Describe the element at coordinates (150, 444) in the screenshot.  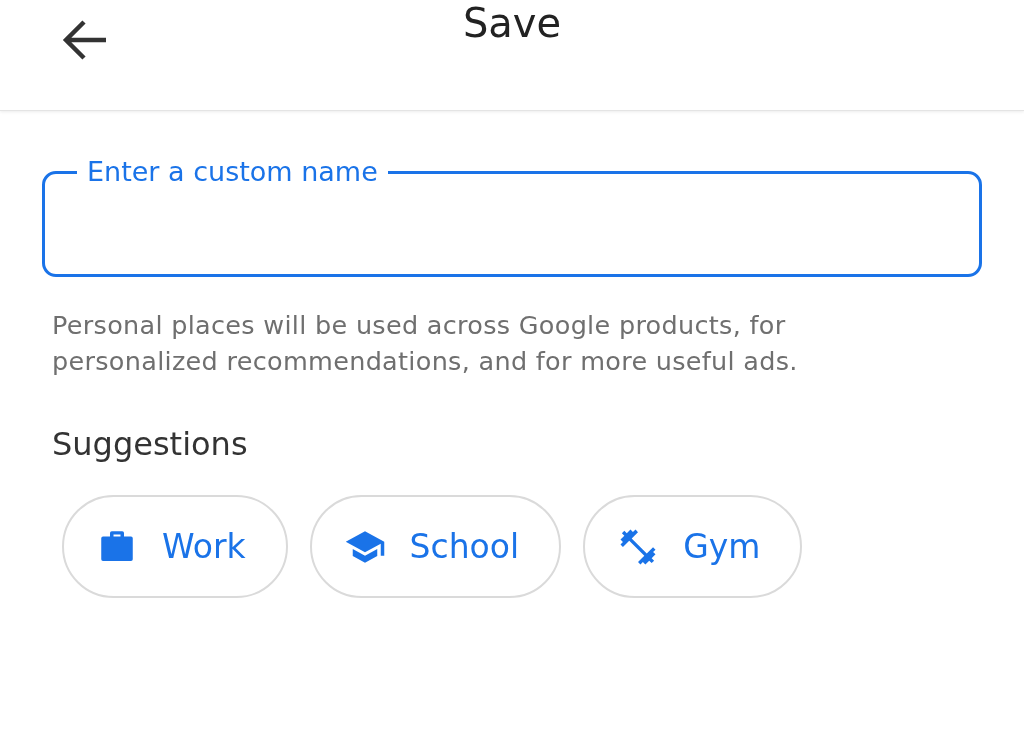
I see `suggestions-heading: Suggestions` at that location.